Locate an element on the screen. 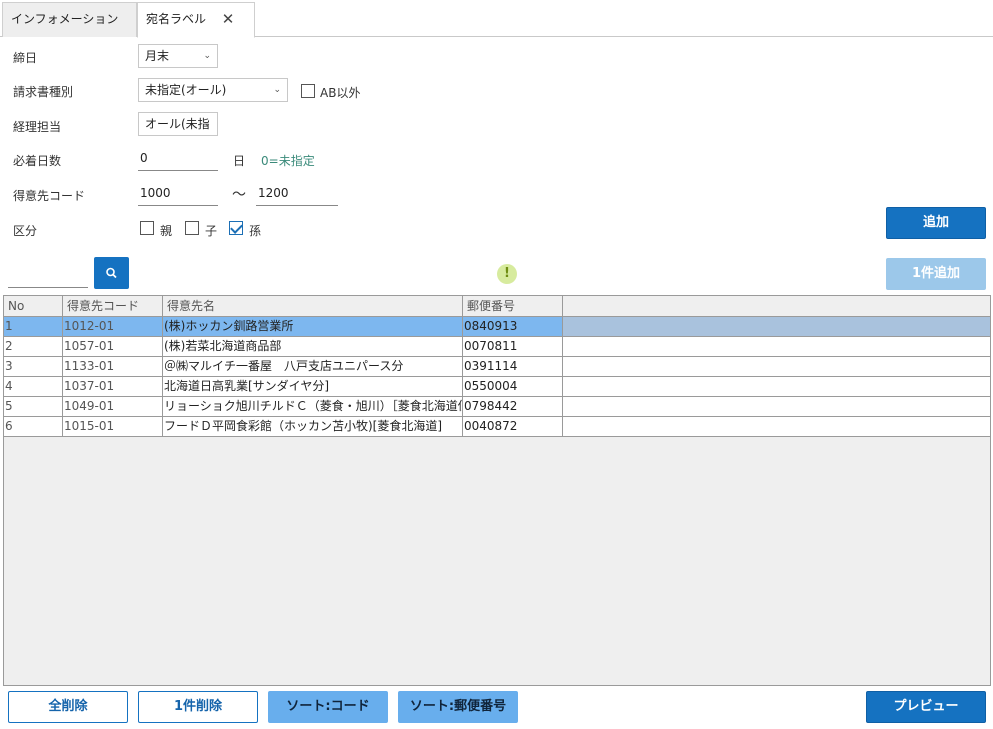  shimebi-label: 締日 is located at coordinates (25, 58).